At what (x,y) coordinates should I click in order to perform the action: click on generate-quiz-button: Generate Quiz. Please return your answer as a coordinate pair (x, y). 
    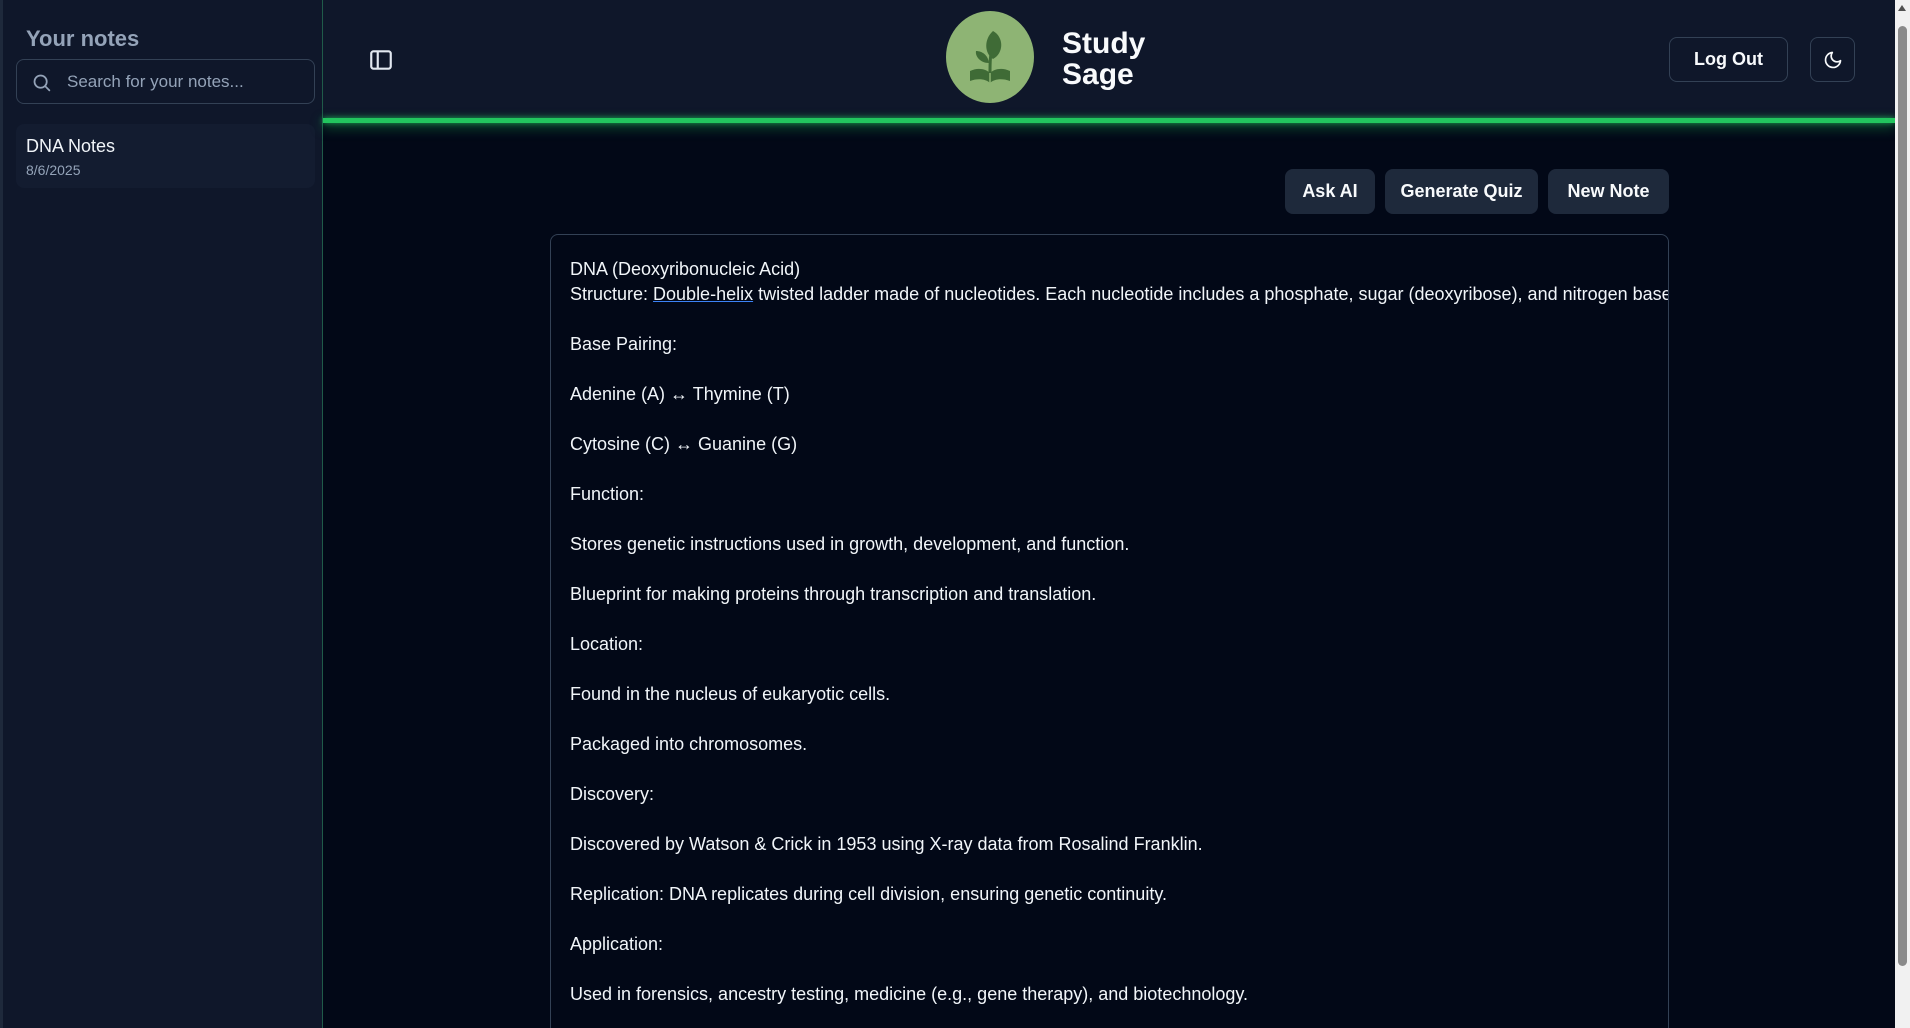
    Looking at the image, I should click on (1461, 191).